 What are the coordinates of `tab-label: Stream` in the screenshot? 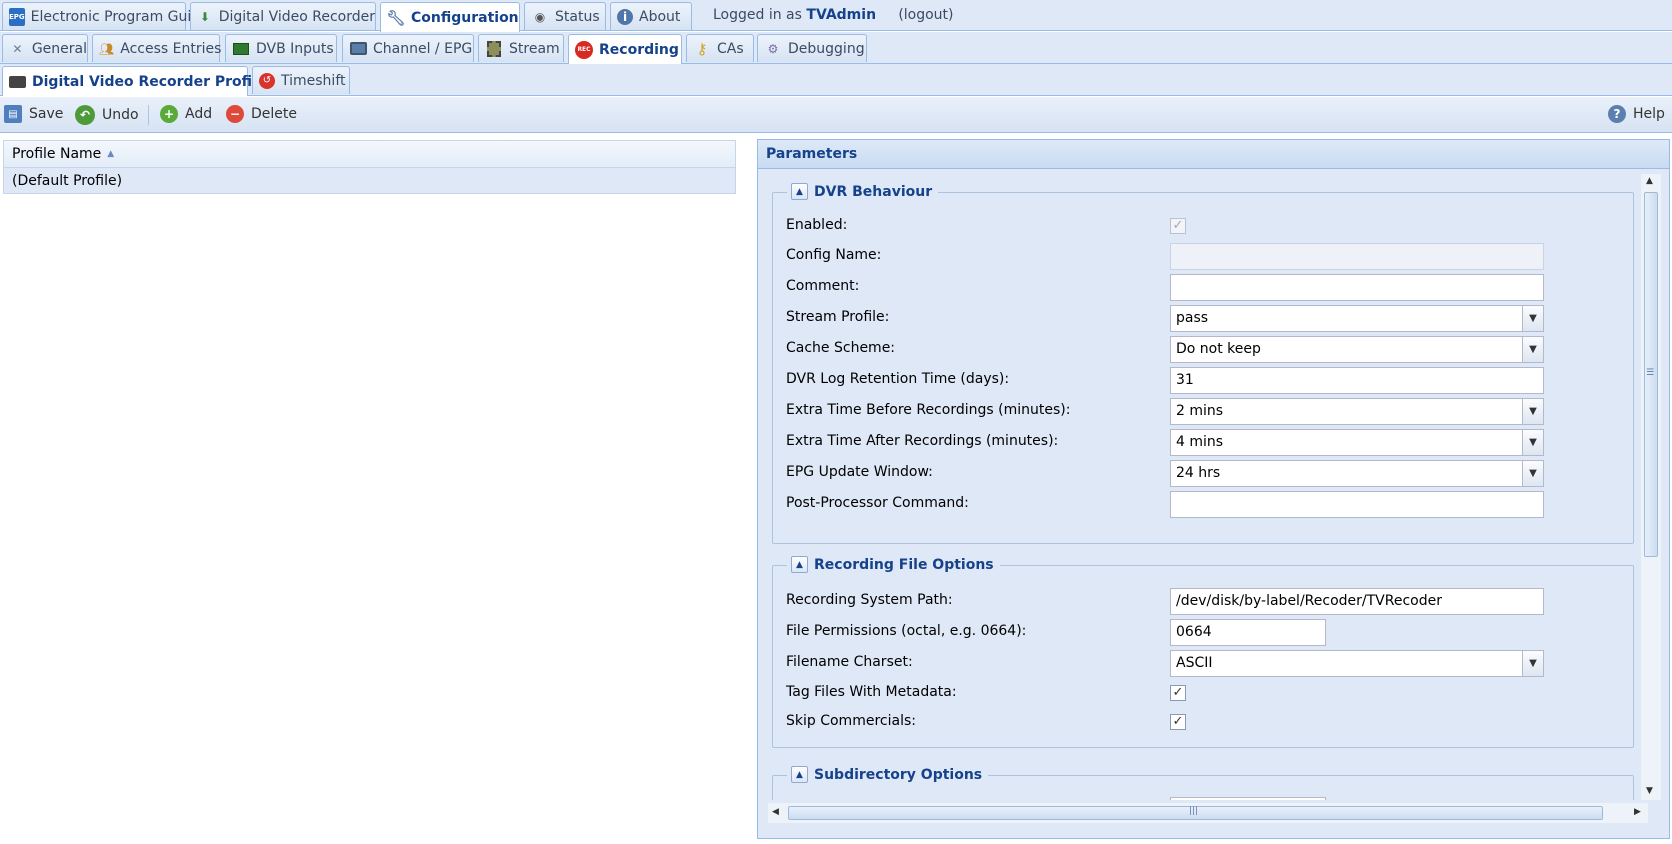 It's located at (534, 48).